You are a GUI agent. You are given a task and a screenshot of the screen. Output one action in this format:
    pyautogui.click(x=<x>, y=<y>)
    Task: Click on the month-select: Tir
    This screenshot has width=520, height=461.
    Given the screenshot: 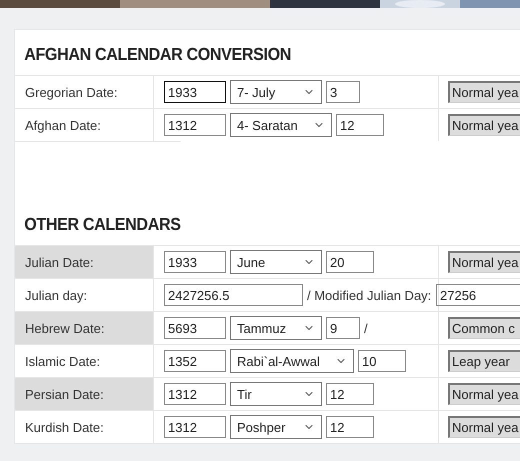 What is the action you would take?
    pyautogui.click(x=276, y=394)
    